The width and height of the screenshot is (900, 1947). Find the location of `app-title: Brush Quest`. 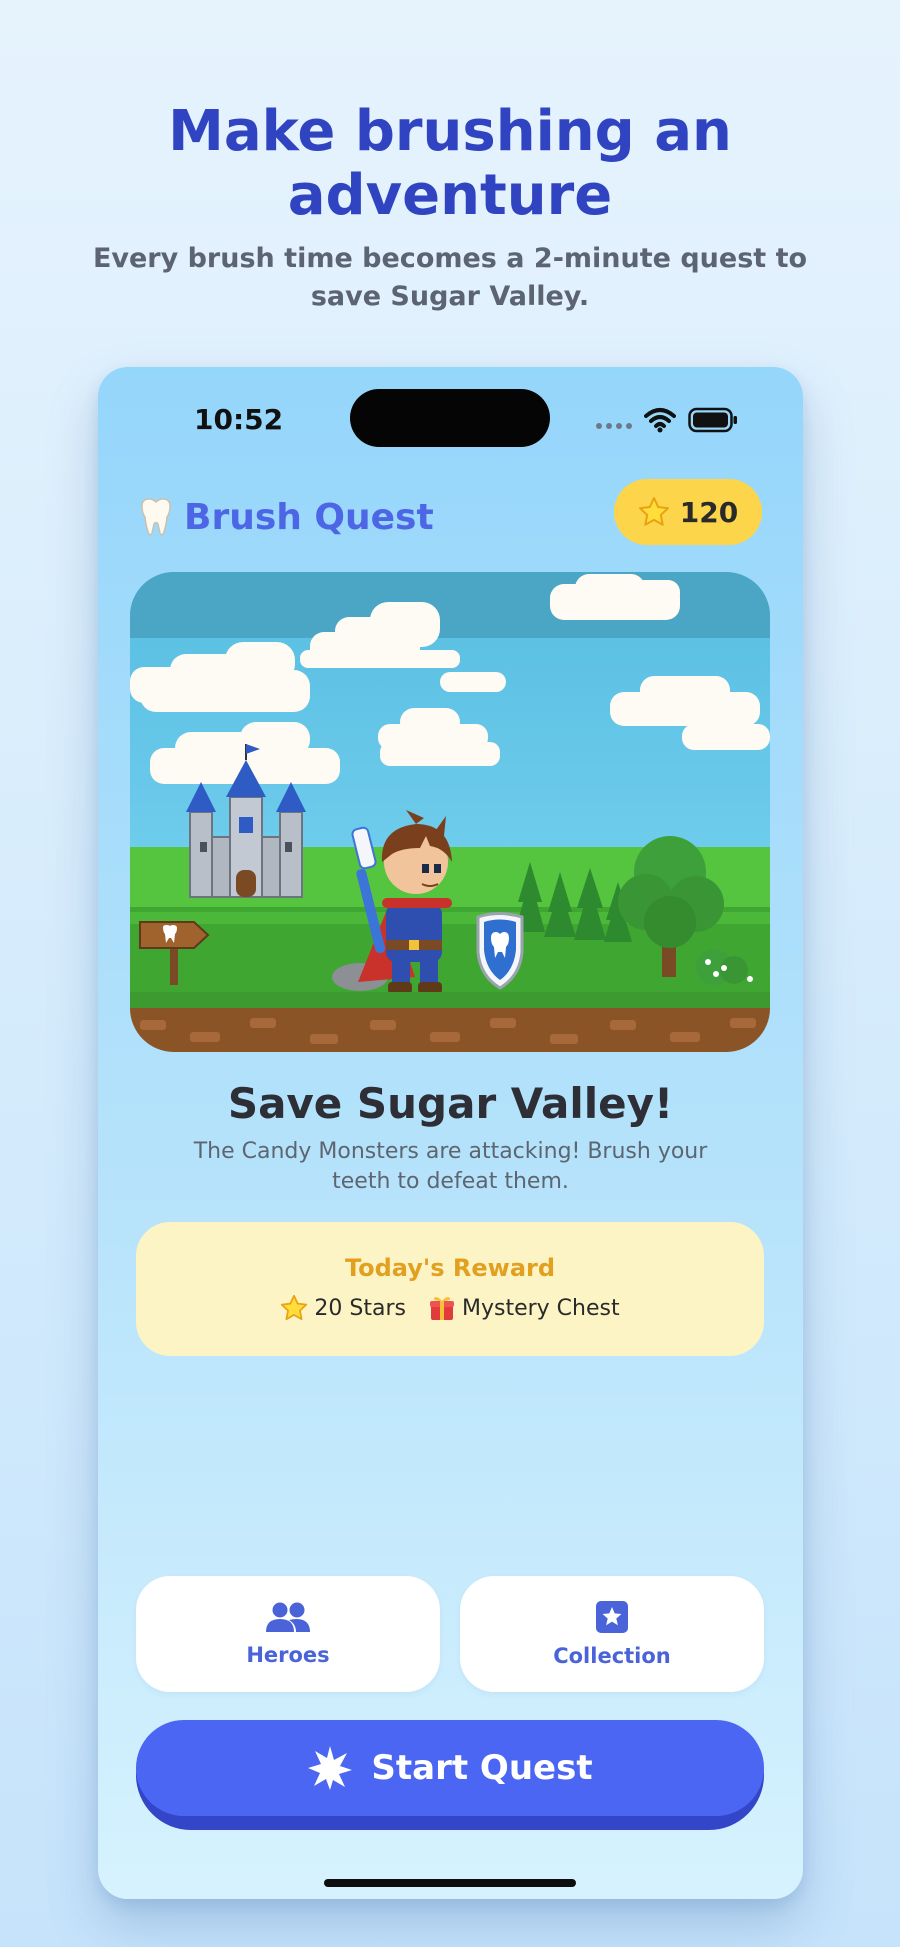

app-title: Brush Quest is located at coordinates (309, 517).